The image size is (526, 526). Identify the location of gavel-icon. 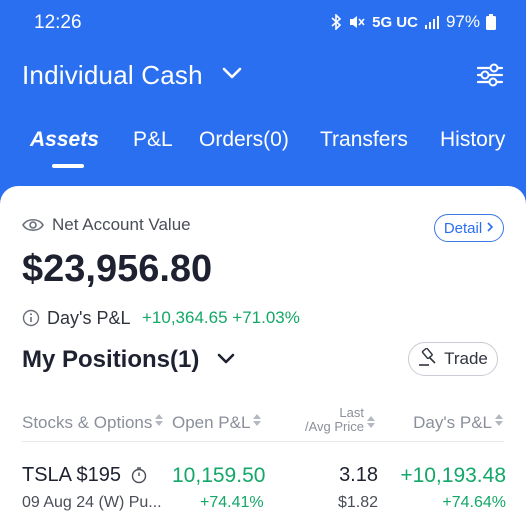
(428, 359).